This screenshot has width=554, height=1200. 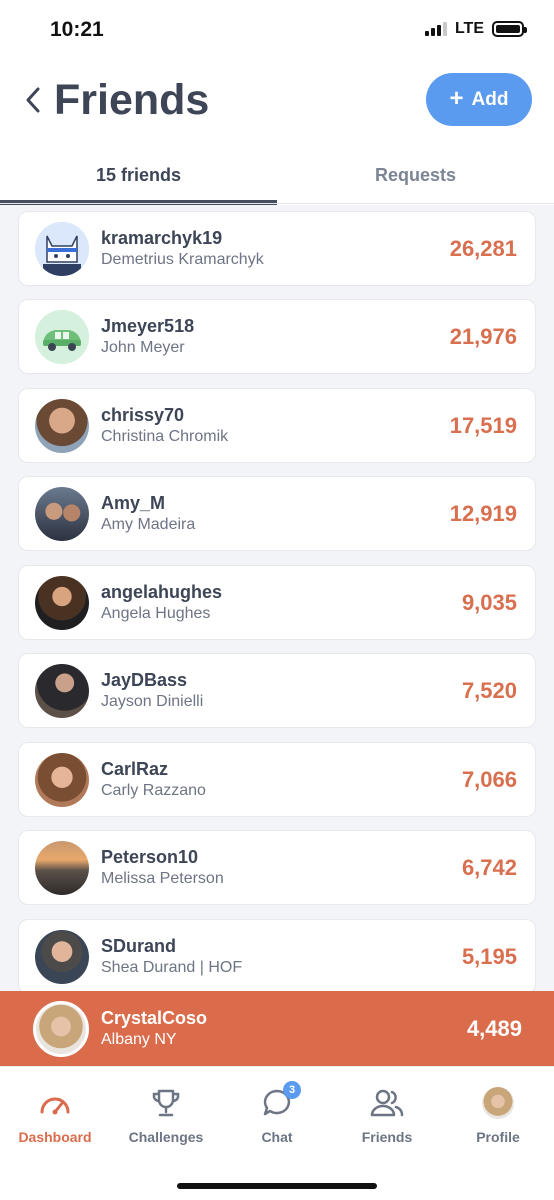 What do you see at coordinates (277, 425) in the screenshot?
I see `friend-row: chrissy70 Christina Chromik 17,519` at bounding box center [277, 425].